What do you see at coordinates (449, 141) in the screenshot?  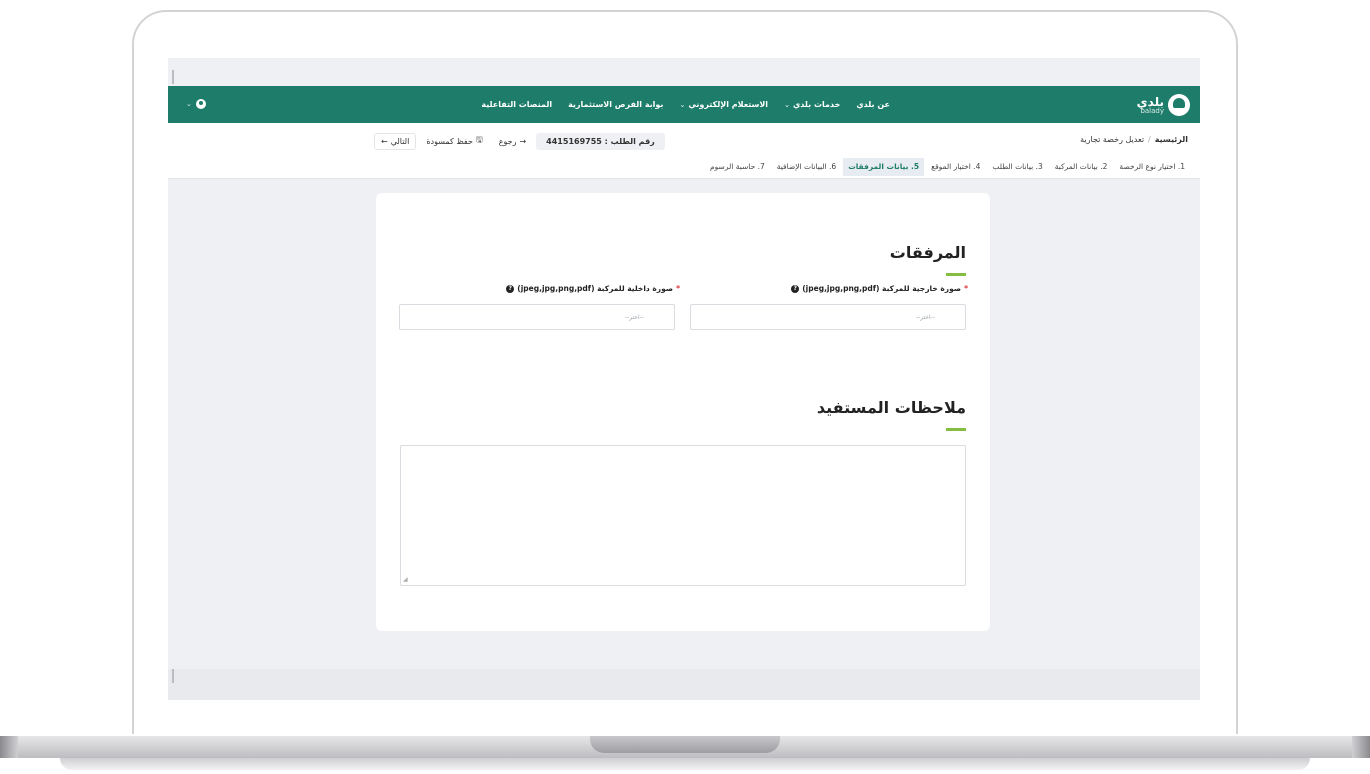 I see `save-draft-label: حفظ كمسودة` at bounding box center [449, 141].